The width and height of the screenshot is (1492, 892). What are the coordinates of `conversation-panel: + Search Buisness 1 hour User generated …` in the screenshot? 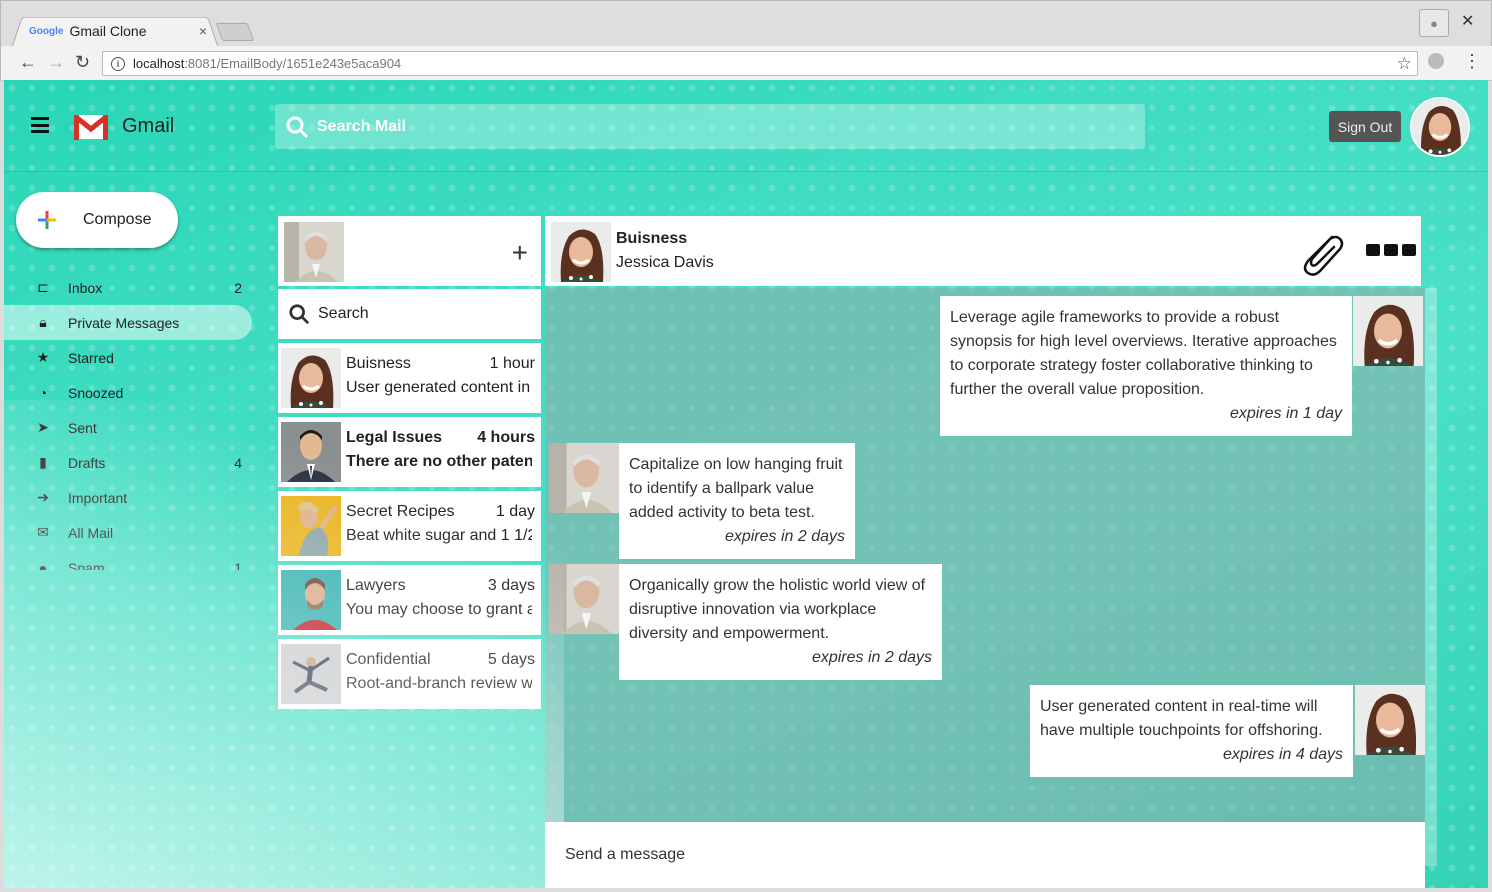 It's located at (409, 462).